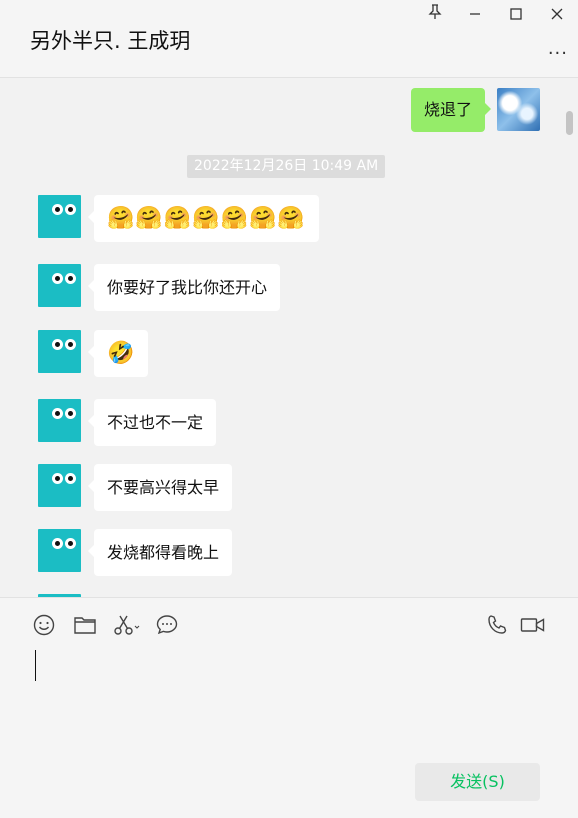 The height and width of the screenshot is (818, 578). Describe the element at coordinates (184, 287) in the screenshot. I see `incoming-bubble: 你要好了我比你还开心` at that location.